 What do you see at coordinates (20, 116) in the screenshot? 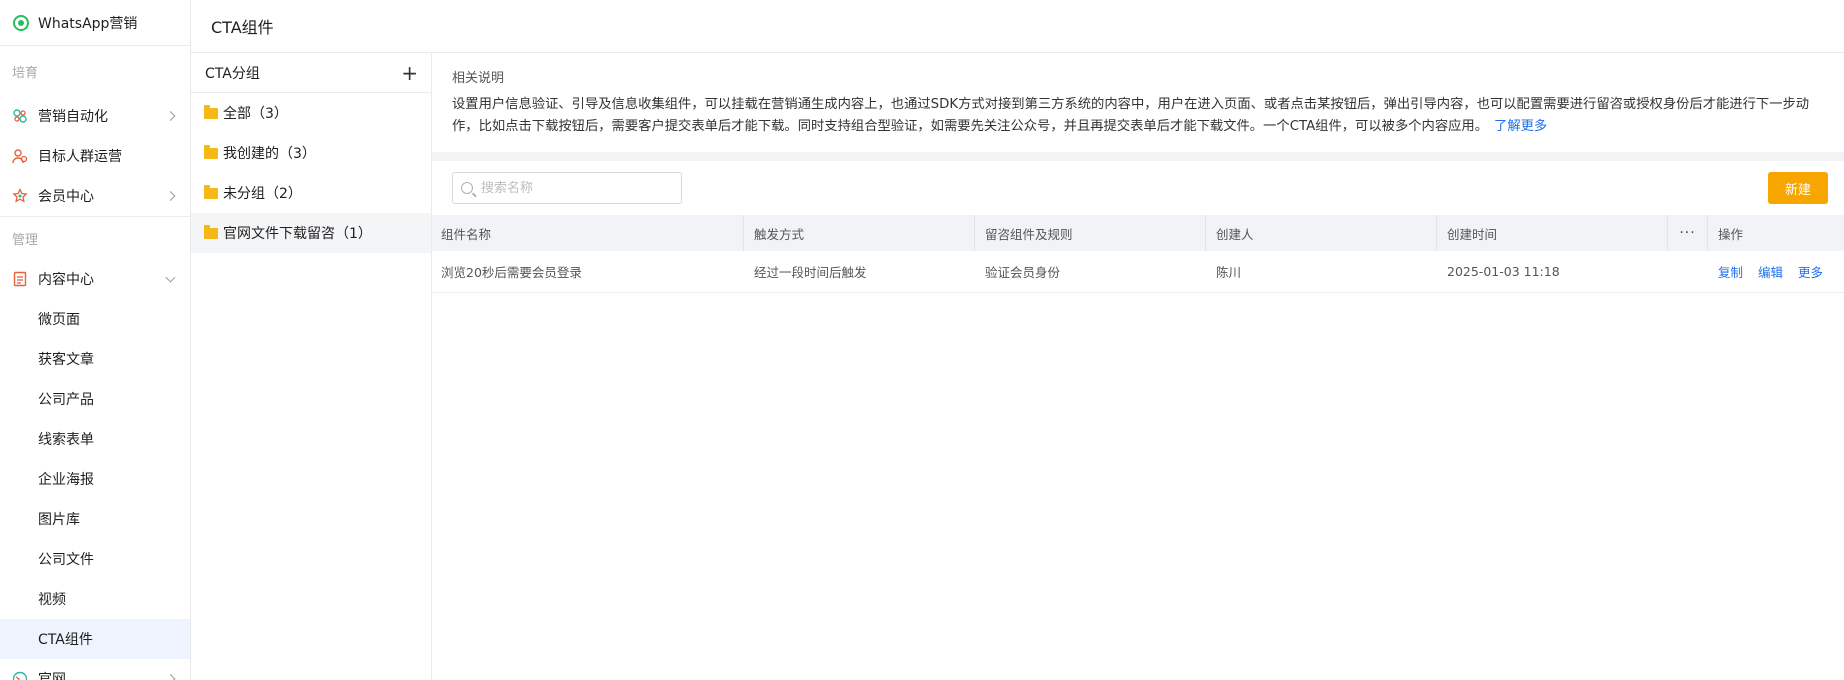
I see `automation-icon` at bounding box center [20, 116].